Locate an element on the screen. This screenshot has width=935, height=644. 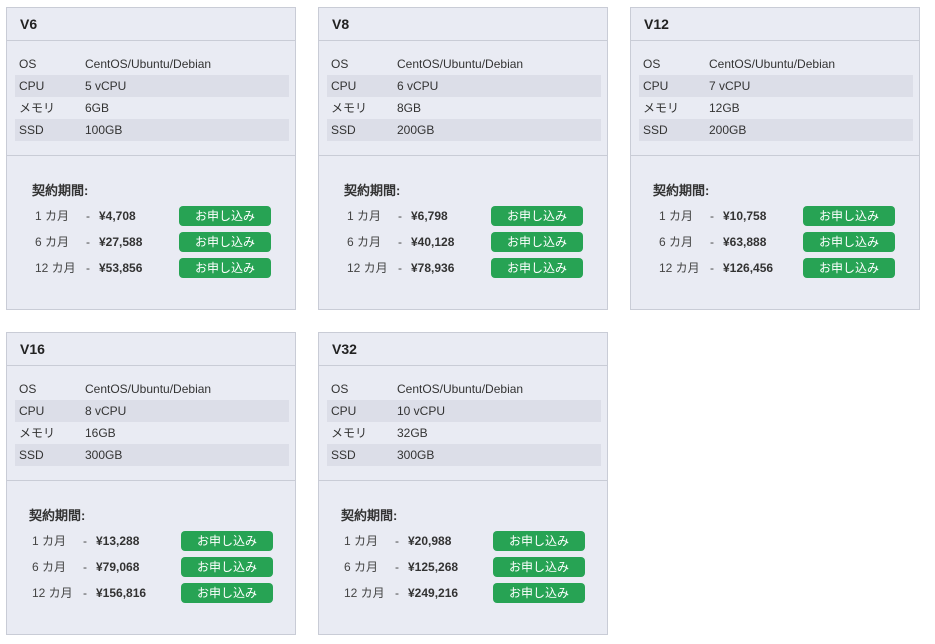
price-value: ¥40,128 is located at coordinates (433, 242).